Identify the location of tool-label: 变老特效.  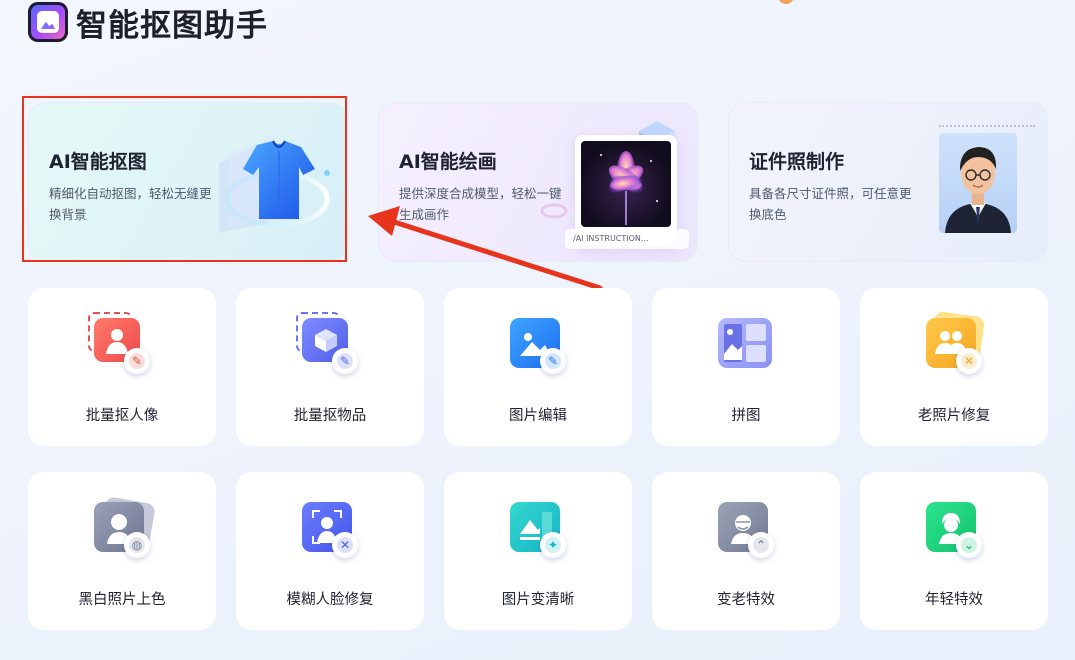
(746, 600).